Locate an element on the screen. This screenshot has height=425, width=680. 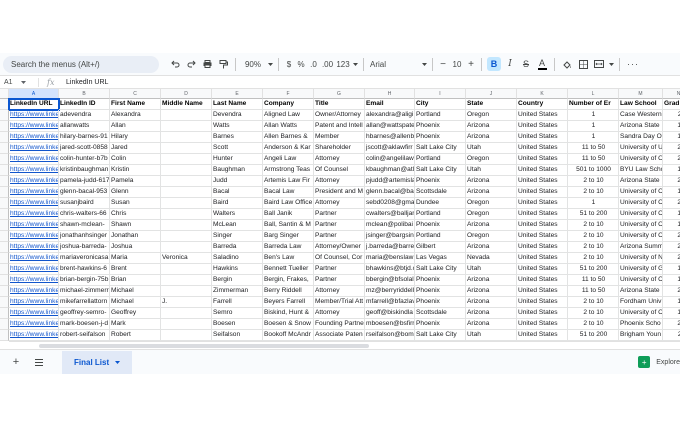
table-cell: j.barreda@barre is located at coordinates (390, 247).